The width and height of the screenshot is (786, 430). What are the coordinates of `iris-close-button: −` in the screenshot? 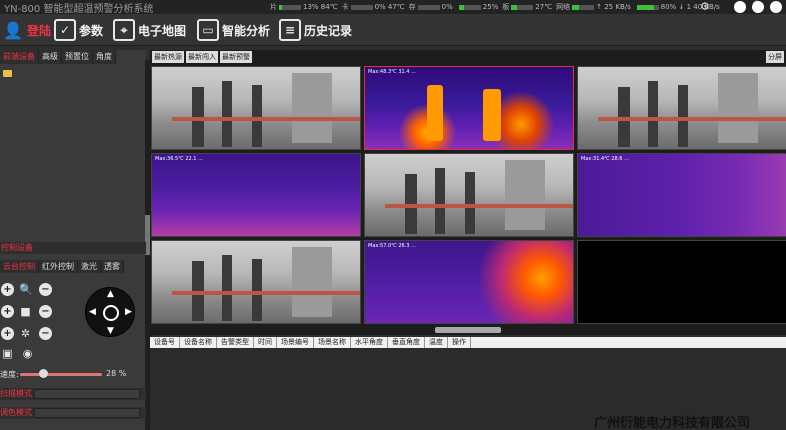 It's located at (45, 333).